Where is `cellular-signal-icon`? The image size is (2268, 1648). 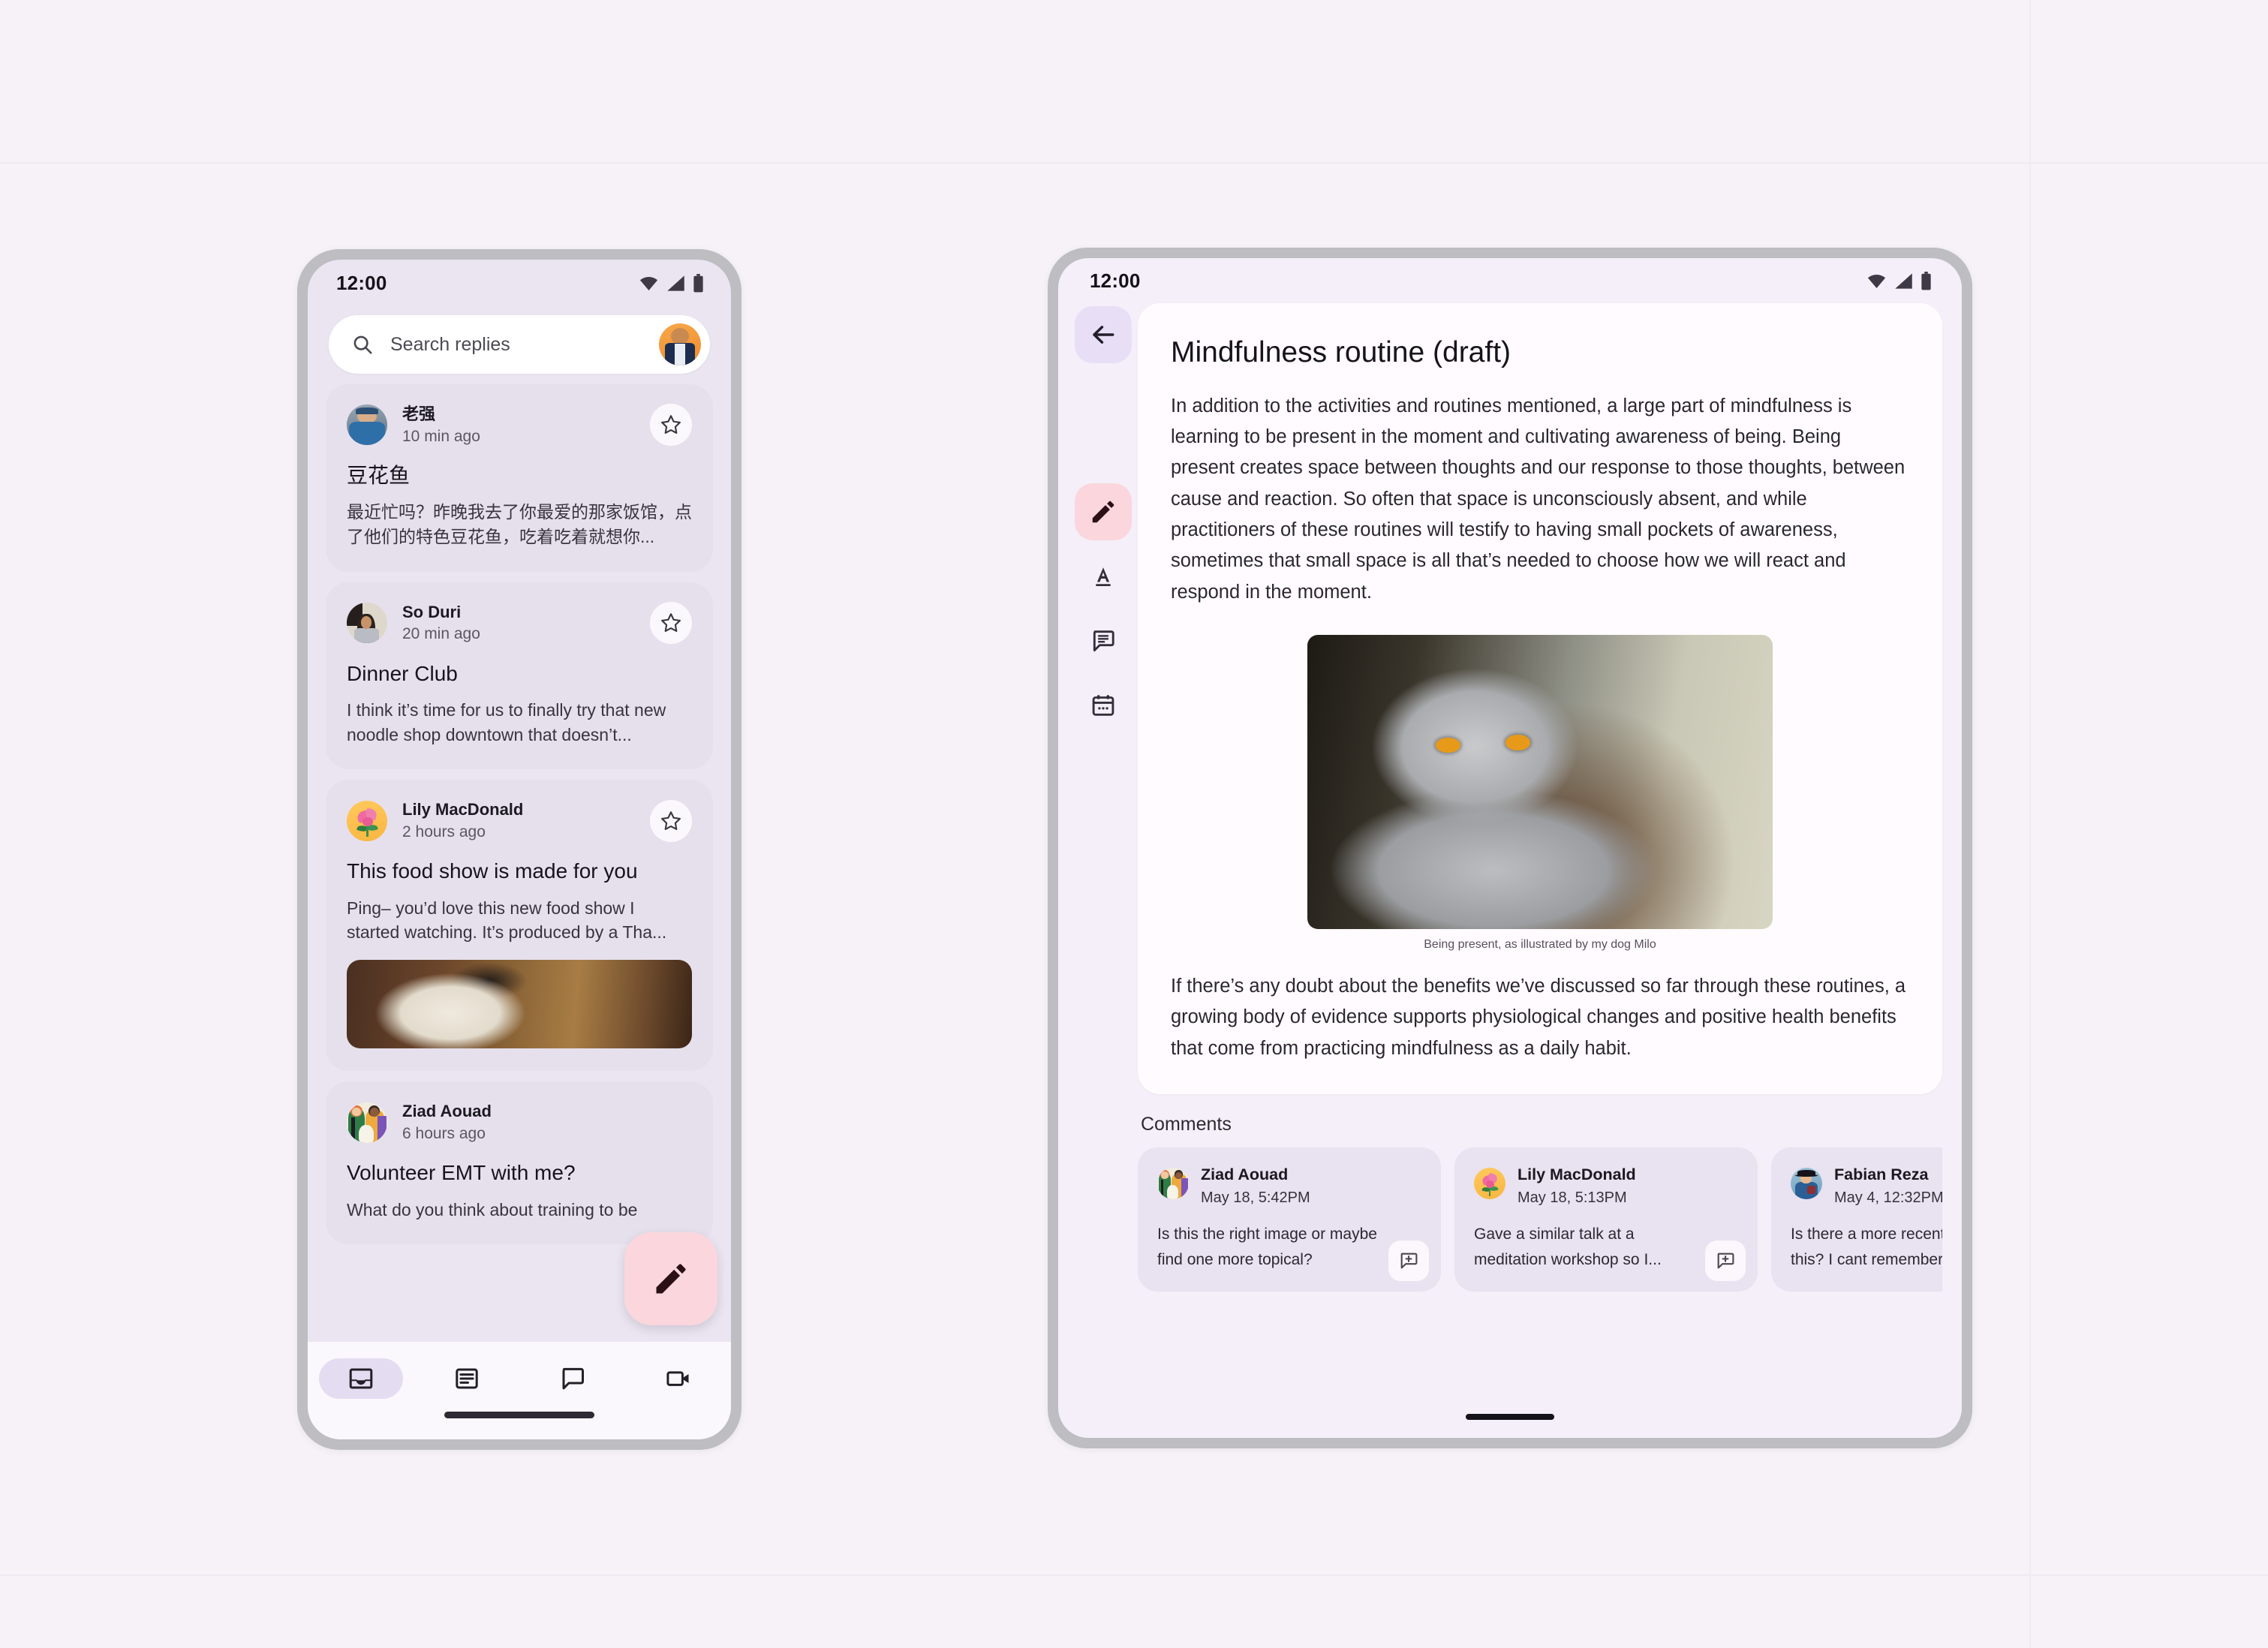
cellular-signal-icon is located at coordinates (675, 283).